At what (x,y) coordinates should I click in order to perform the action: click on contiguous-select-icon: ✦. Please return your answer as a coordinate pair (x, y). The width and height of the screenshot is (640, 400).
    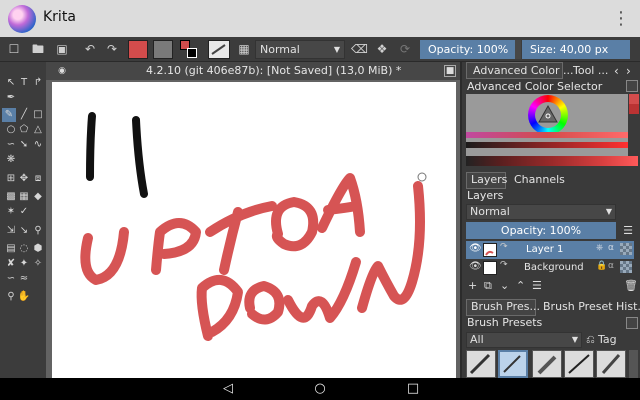
    Looking at the image, I should click on (24, 264).